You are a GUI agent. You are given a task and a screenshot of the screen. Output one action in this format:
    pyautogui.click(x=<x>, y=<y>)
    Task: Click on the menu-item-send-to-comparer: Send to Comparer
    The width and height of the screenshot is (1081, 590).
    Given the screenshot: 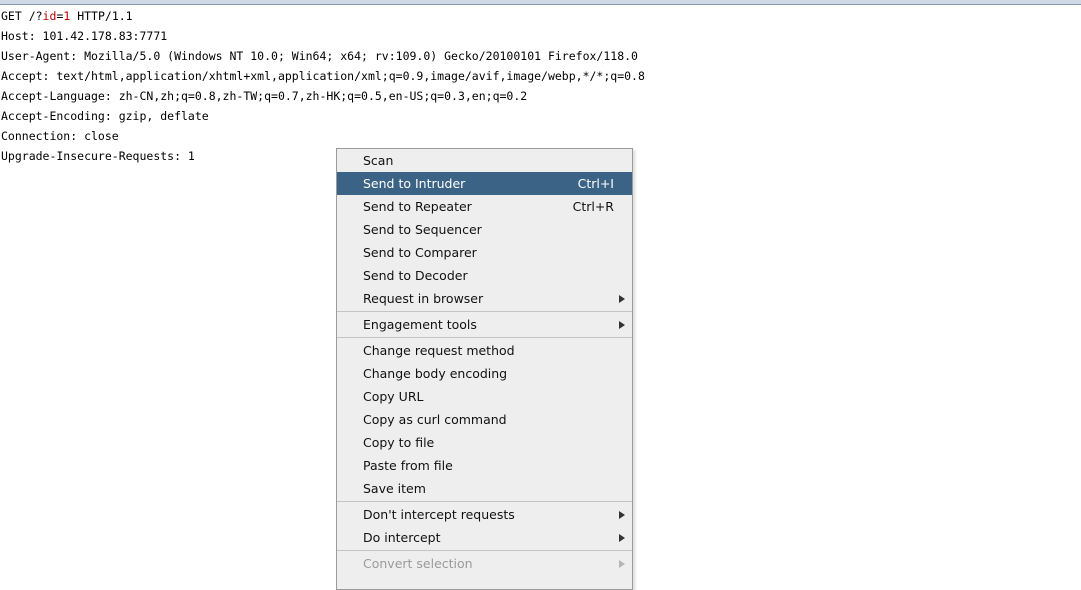 What is the action you would take?
    pyautogui.click(x=484, y=252)
    